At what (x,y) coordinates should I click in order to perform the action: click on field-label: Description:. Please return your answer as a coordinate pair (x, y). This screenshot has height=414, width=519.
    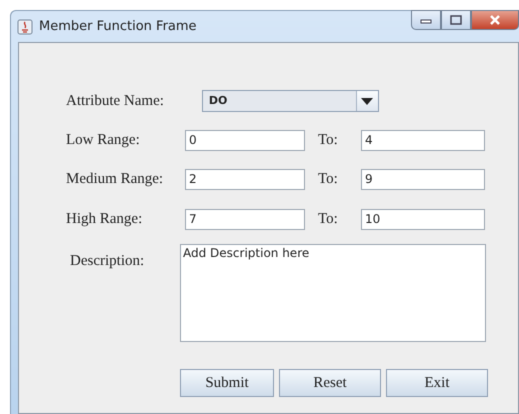
    Looking at the image, I should click on (107, 261).